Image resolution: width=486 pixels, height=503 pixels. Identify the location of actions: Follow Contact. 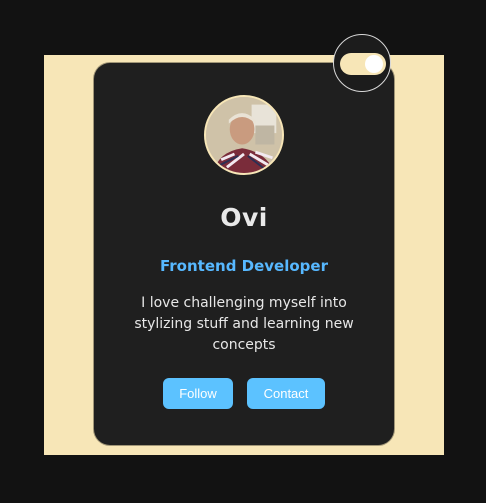
(244, 393).